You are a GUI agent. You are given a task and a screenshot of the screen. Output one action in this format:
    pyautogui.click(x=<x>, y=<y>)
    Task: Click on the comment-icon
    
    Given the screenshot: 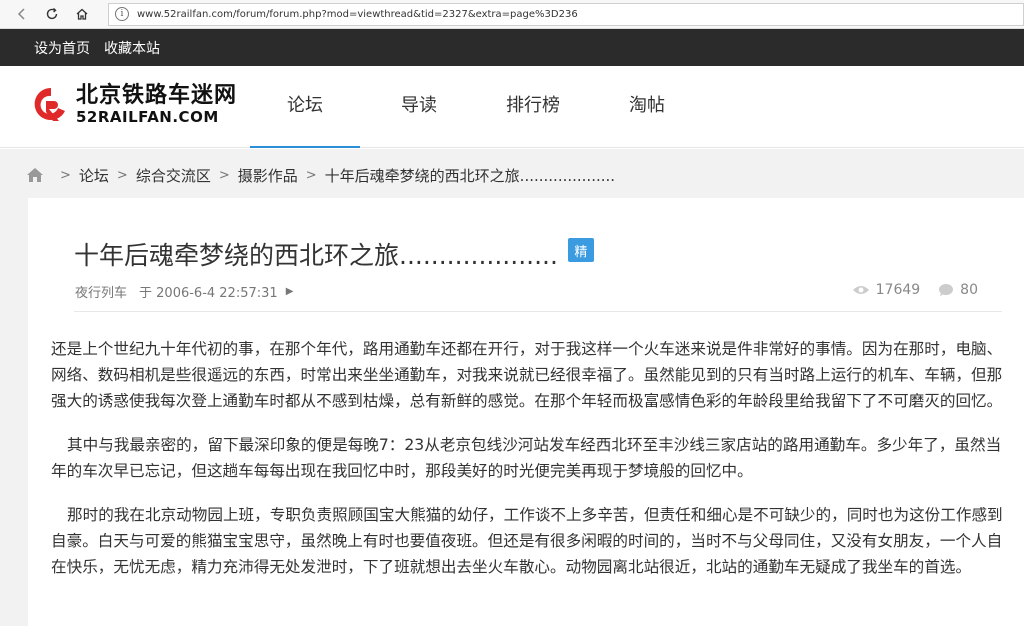 What is the action you would take?
    pyautogui.click(x=946, y=290)
    